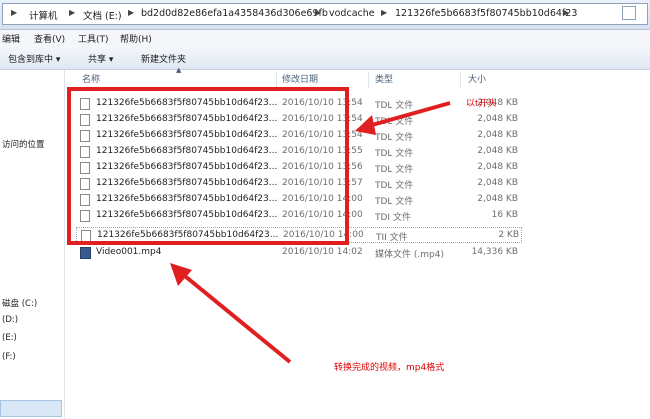  What do you see at coordinates (389, 368) in the screenshot?
I see `annotation-mp4-note: 转换完成的视频，mp4格式` at bounding box center [389, 368].